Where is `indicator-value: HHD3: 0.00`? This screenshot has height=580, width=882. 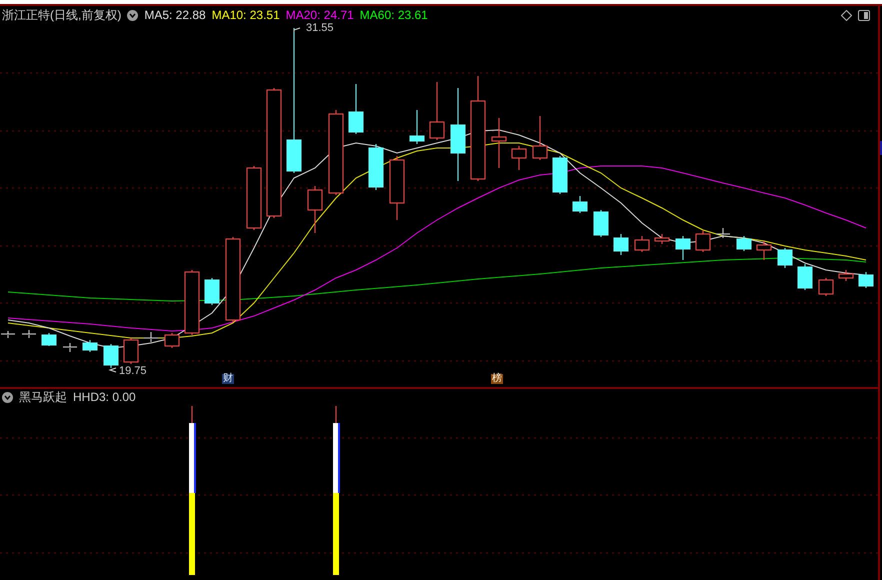
indicator-value: HHD3: 0.00 is located at coordinates (104, 397).